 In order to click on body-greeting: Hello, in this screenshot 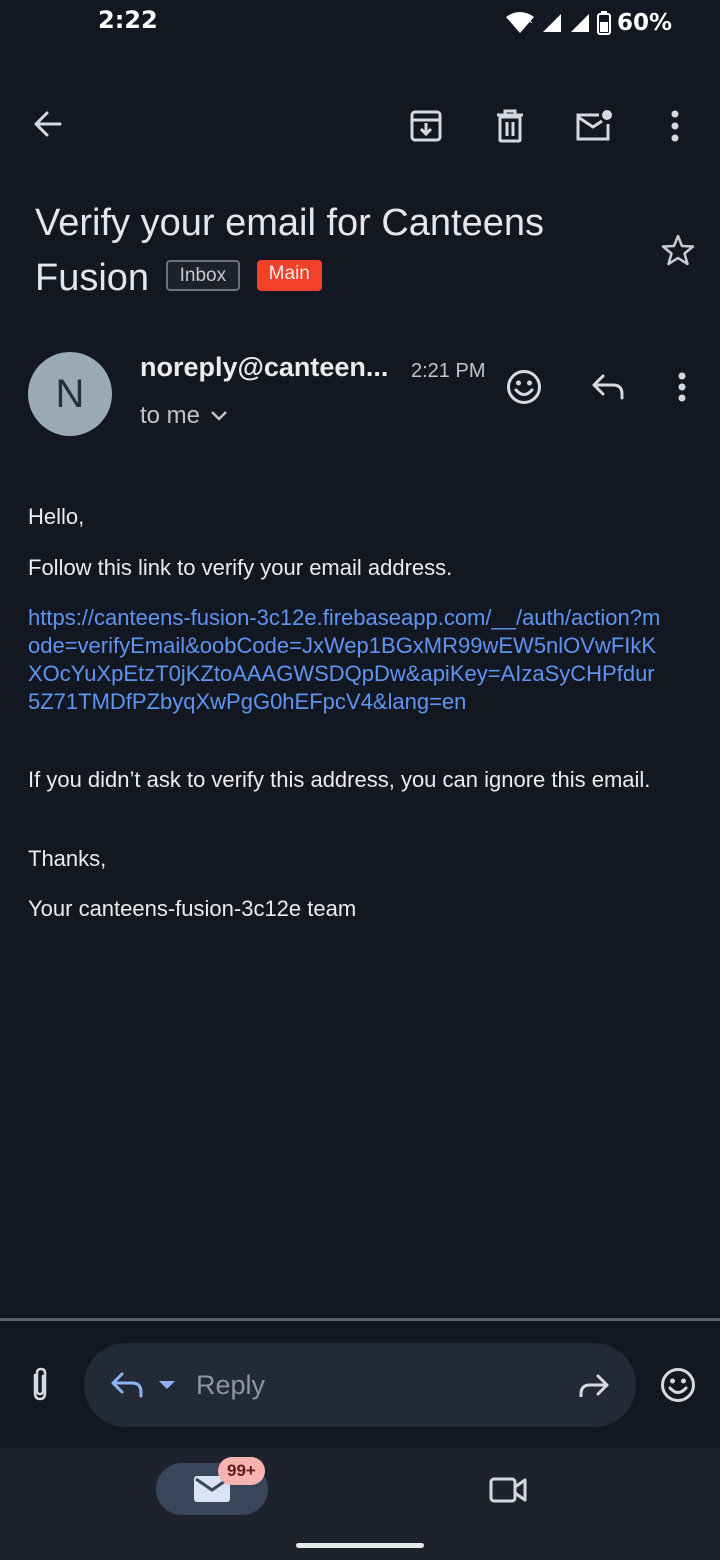, I will do `click(56, 516)`.